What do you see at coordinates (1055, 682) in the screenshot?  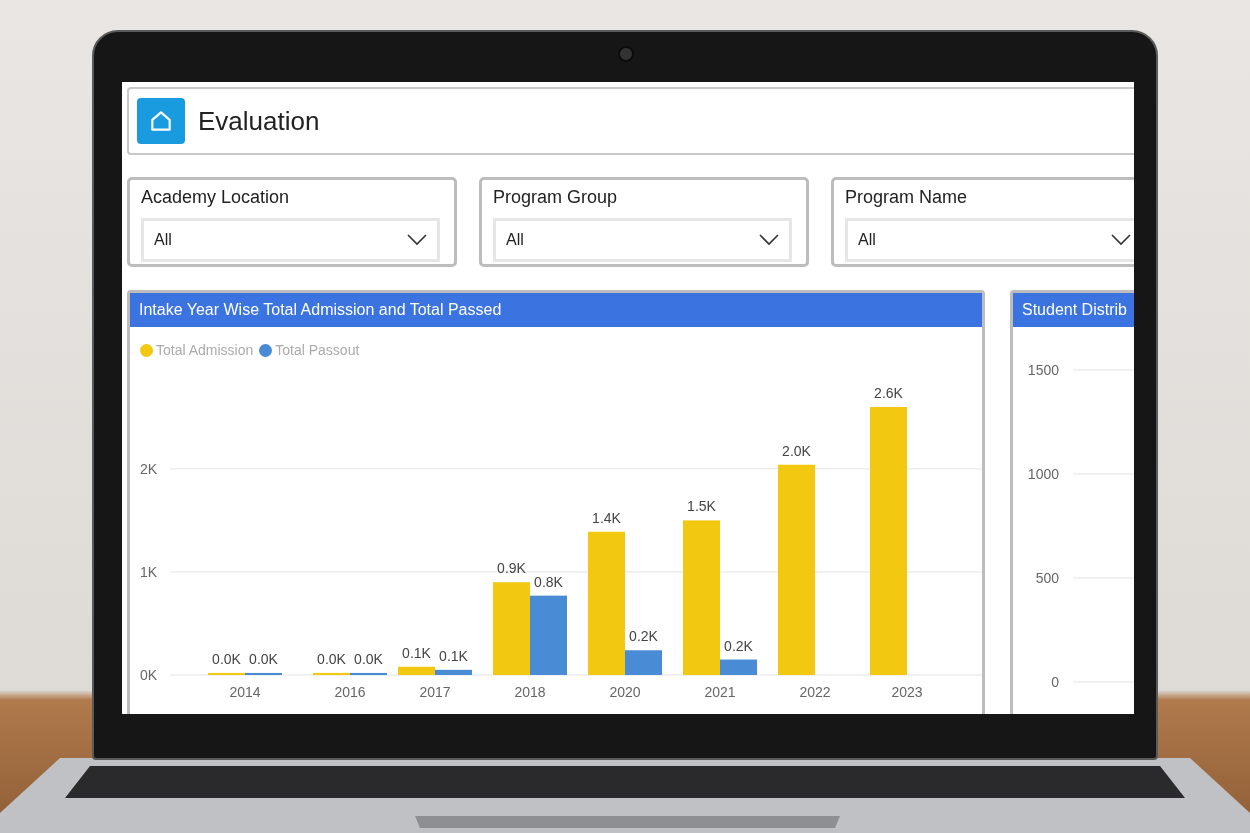 I see `axis-label: 0` at bounding box center [1055, 682].